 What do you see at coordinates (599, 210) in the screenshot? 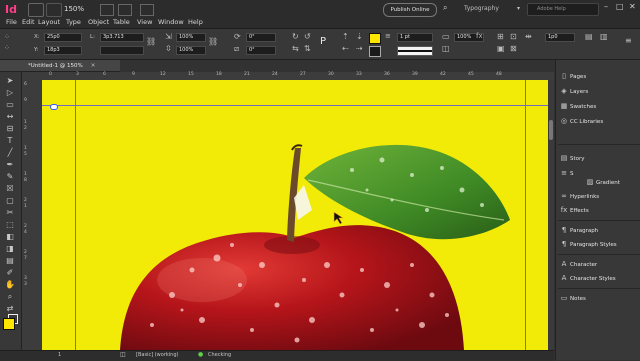
I see `panel-effects: fx Effects` at bounding box center [599, 210].